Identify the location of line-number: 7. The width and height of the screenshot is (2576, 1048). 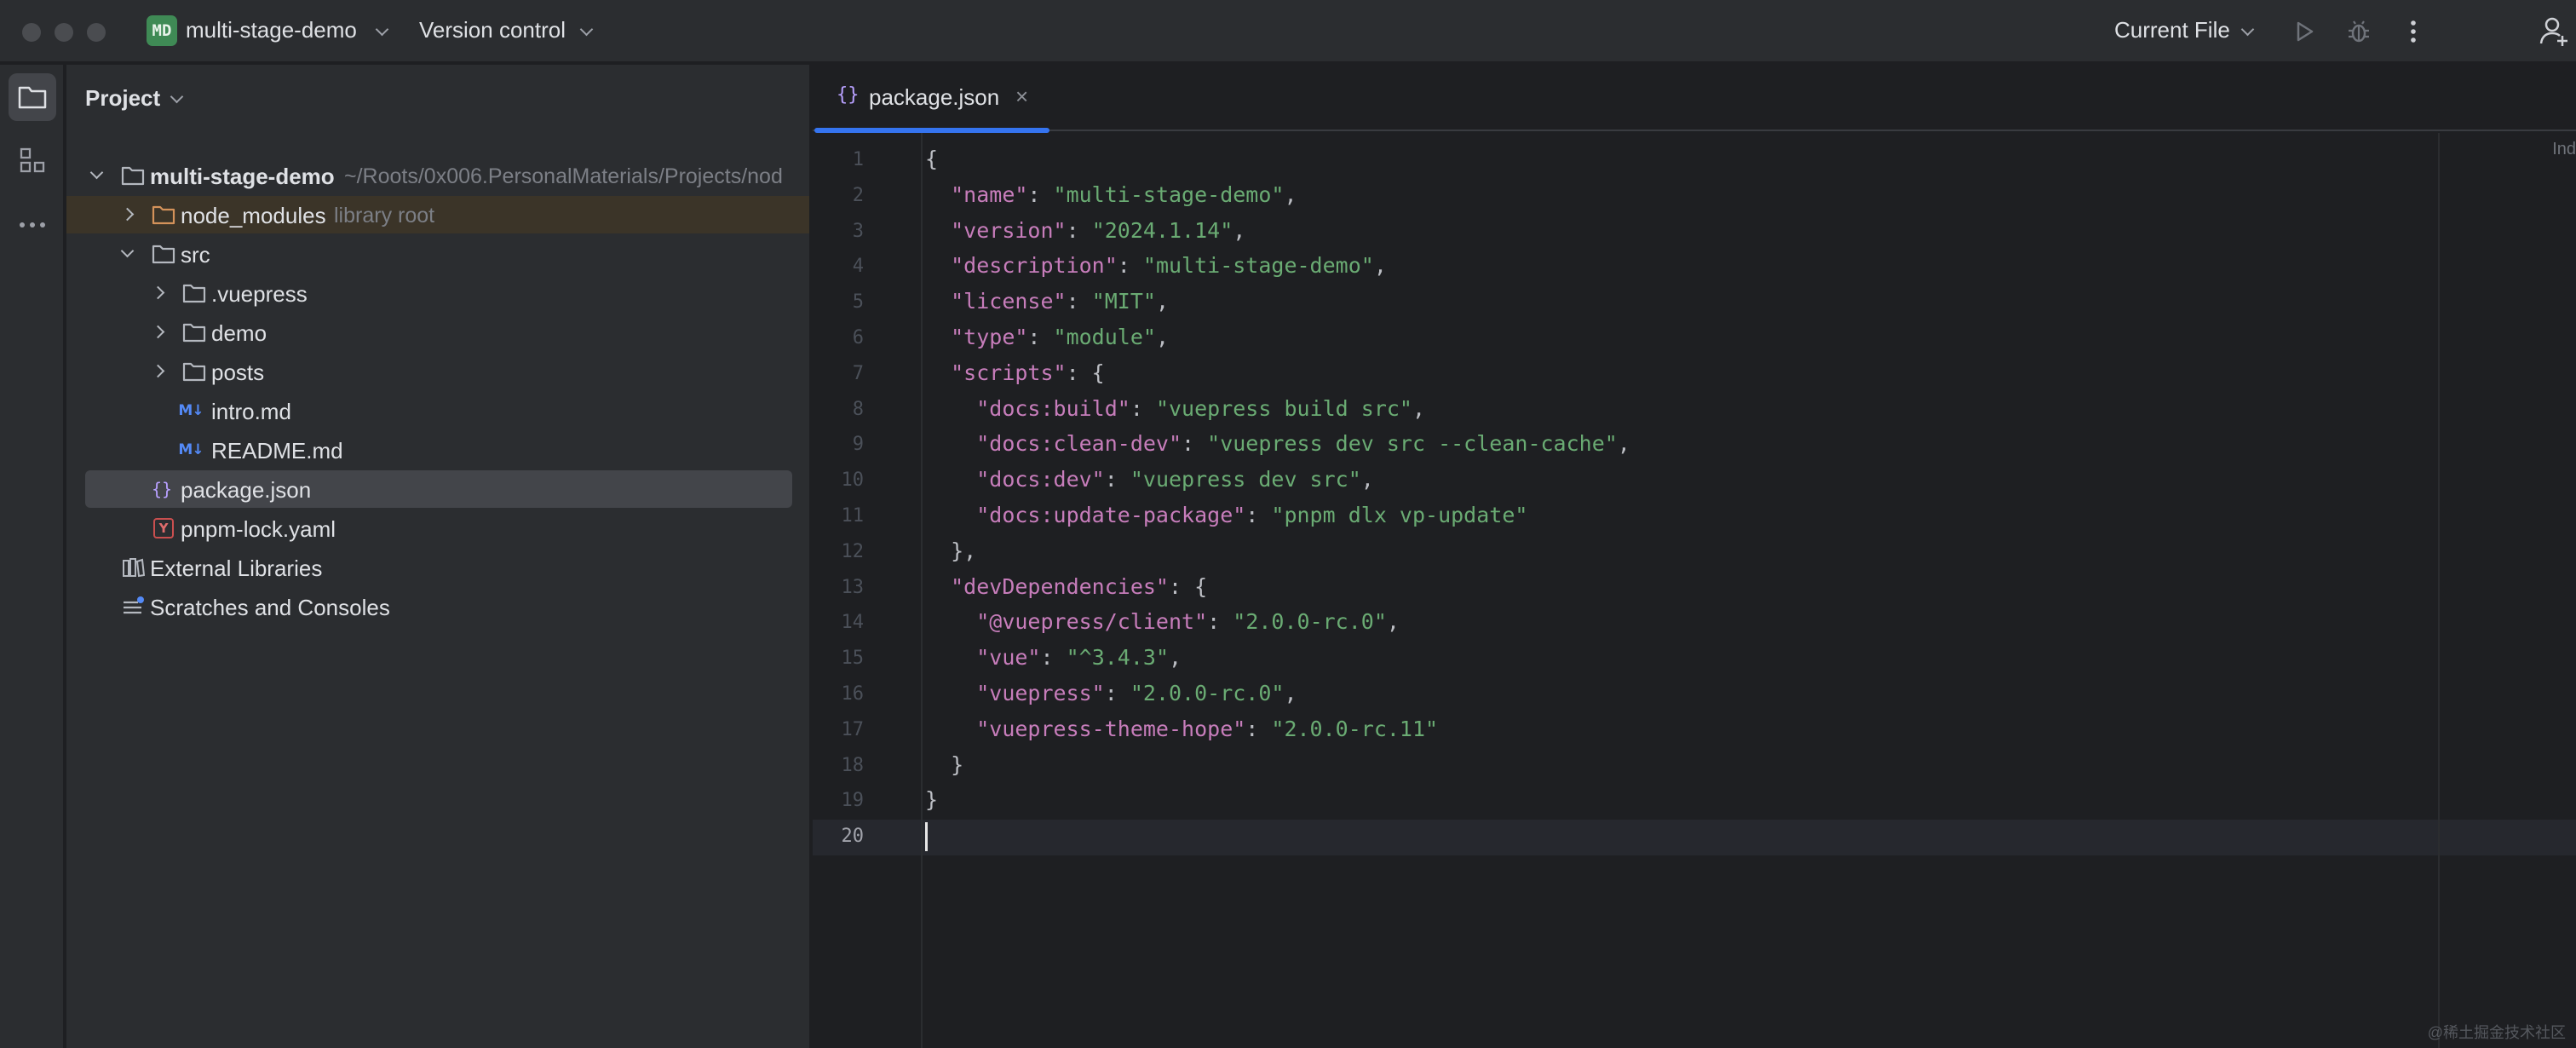
(858, 373).